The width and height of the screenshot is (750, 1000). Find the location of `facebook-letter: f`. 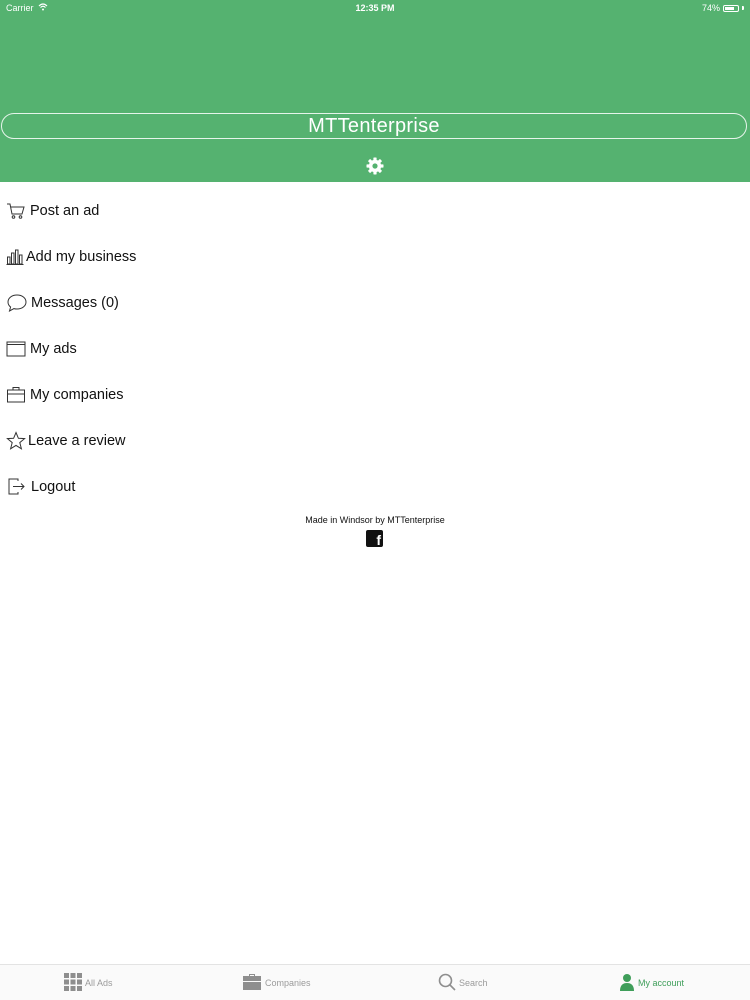

facebook-letter: f is located at coordinates (378, 539).